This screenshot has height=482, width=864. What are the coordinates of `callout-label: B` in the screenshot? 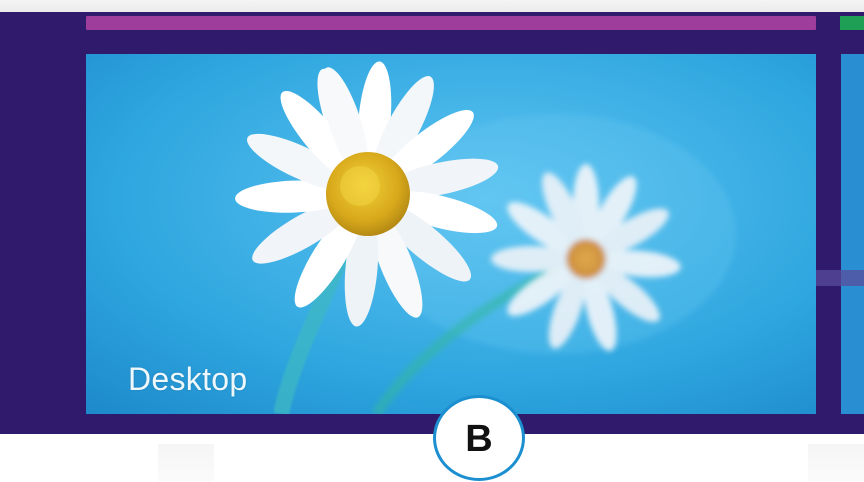 It's located at (479, 438).